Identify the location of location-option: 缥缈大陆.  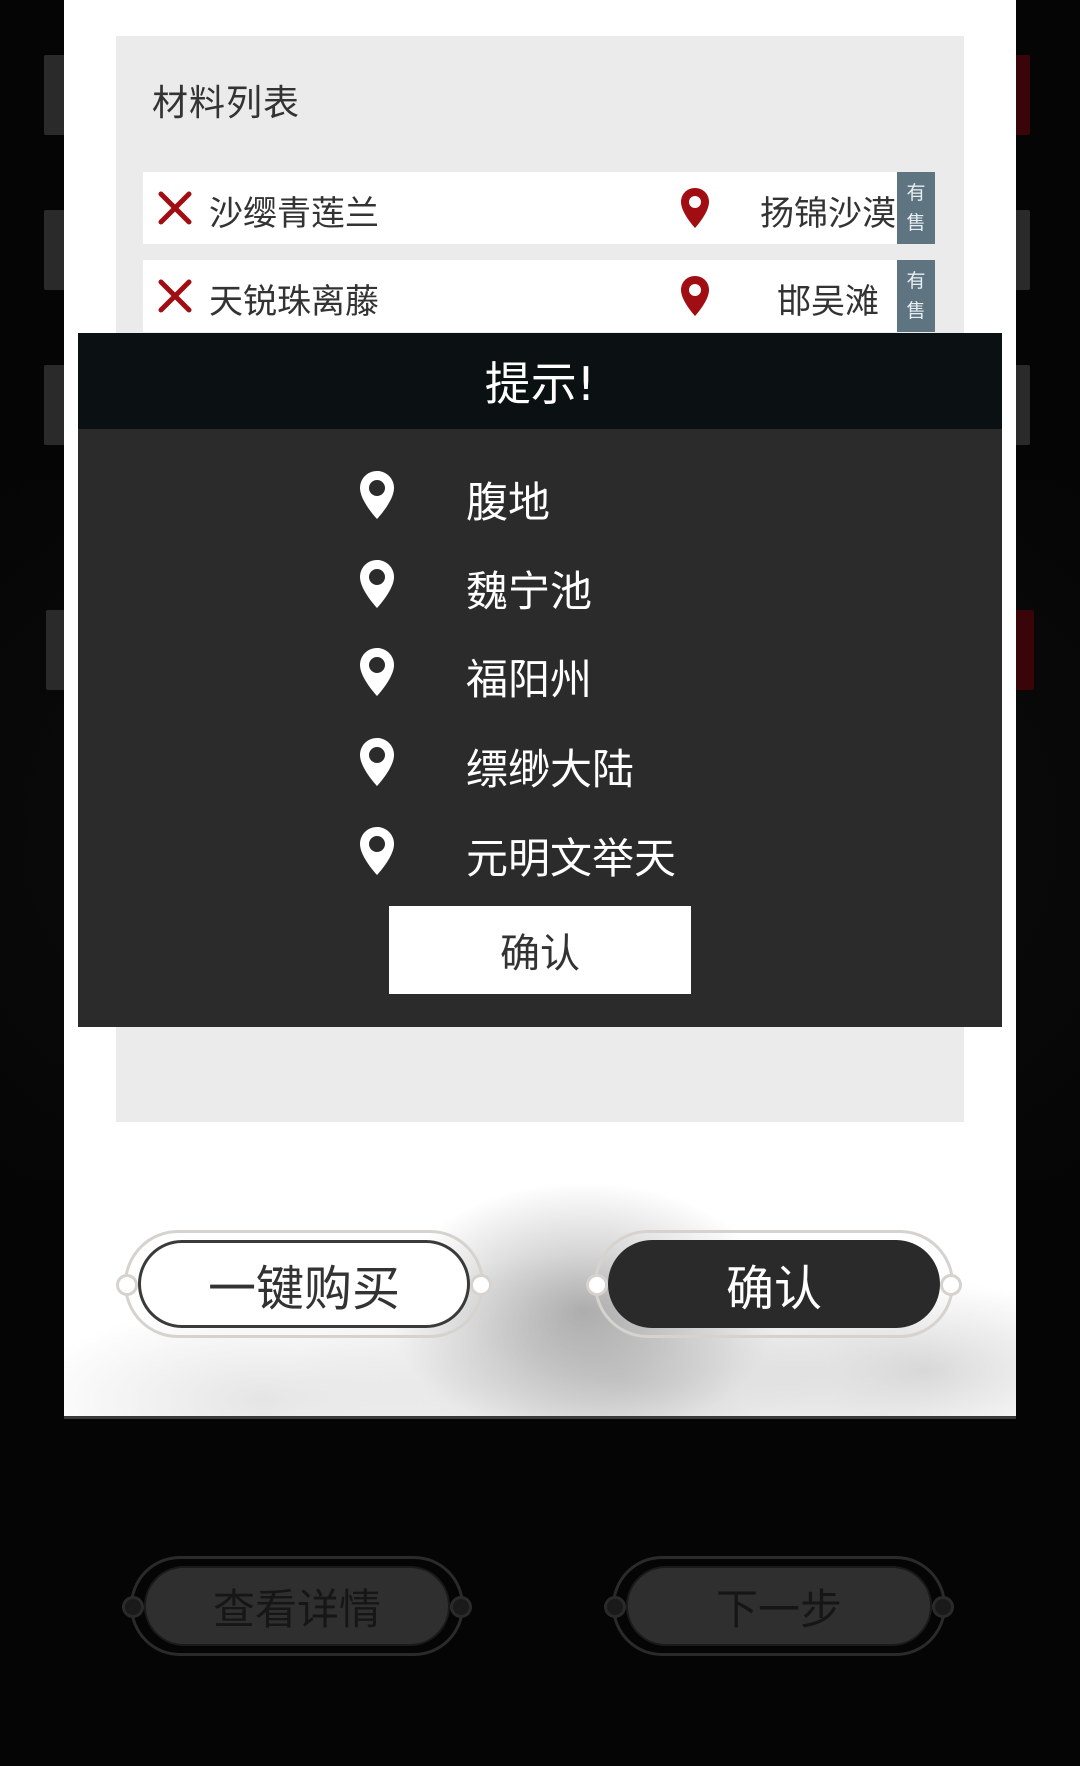
(540, 763).